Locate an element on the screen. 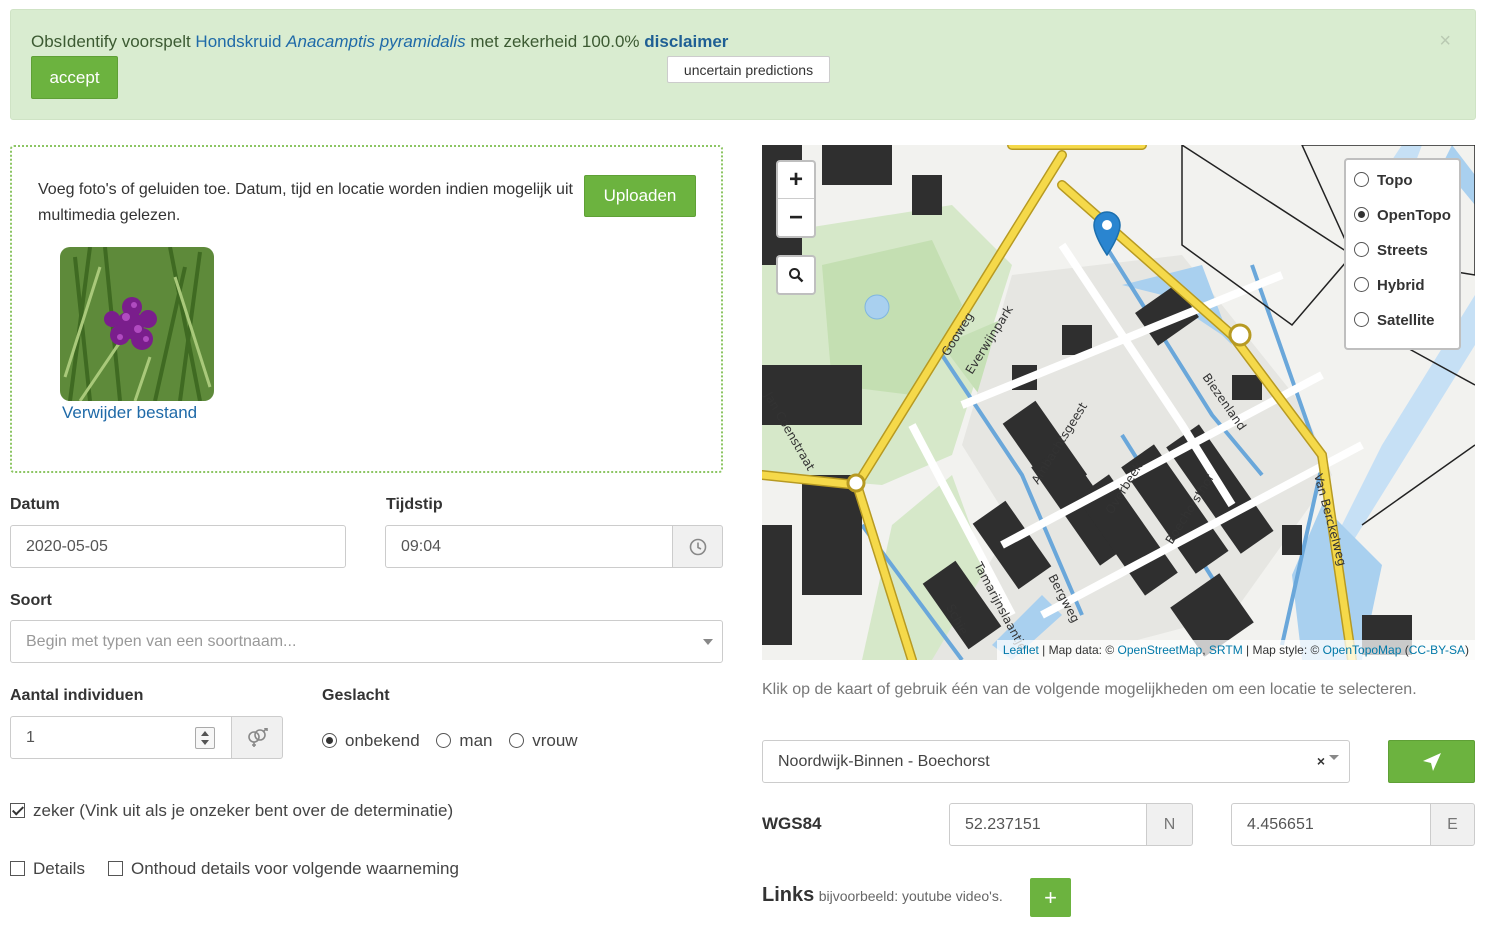 This screenshot has height=926, width=1485. radio-vrouw-label: vrouw is located at coordinates (555, 740).